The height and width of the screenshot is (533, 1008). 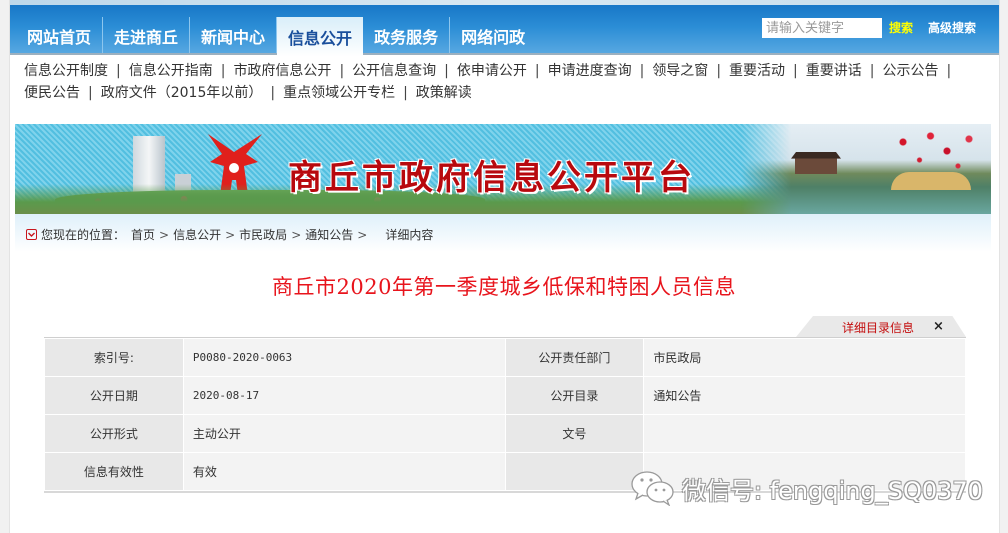 I want to click on meta-value: 通知公告, so click(x=804, y=395).